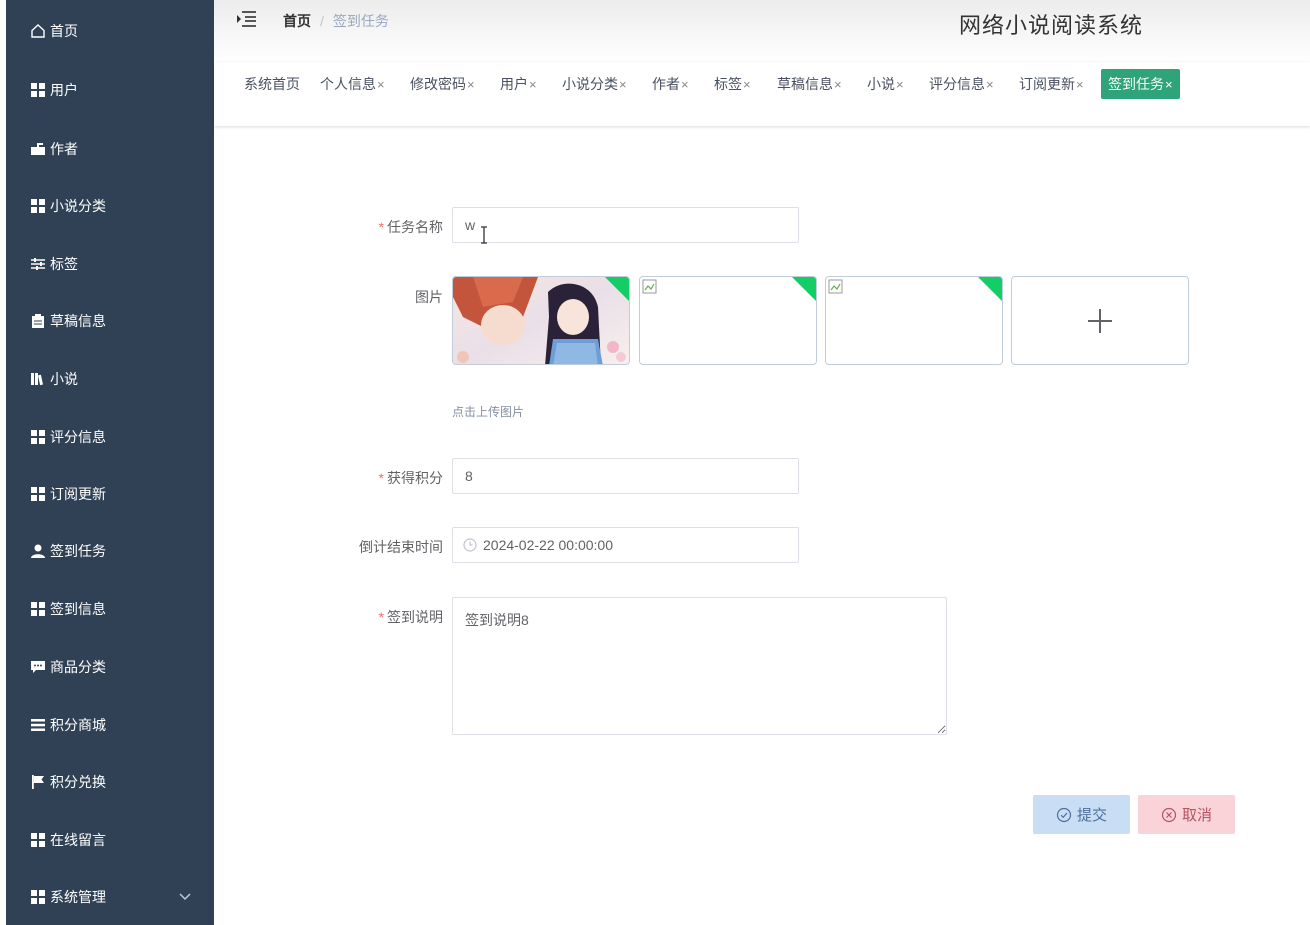 This screenshot has width=1310, height=925. Describe the element at coordinates (38, 782) in the screenshot. I see `flag-icon` at that location.